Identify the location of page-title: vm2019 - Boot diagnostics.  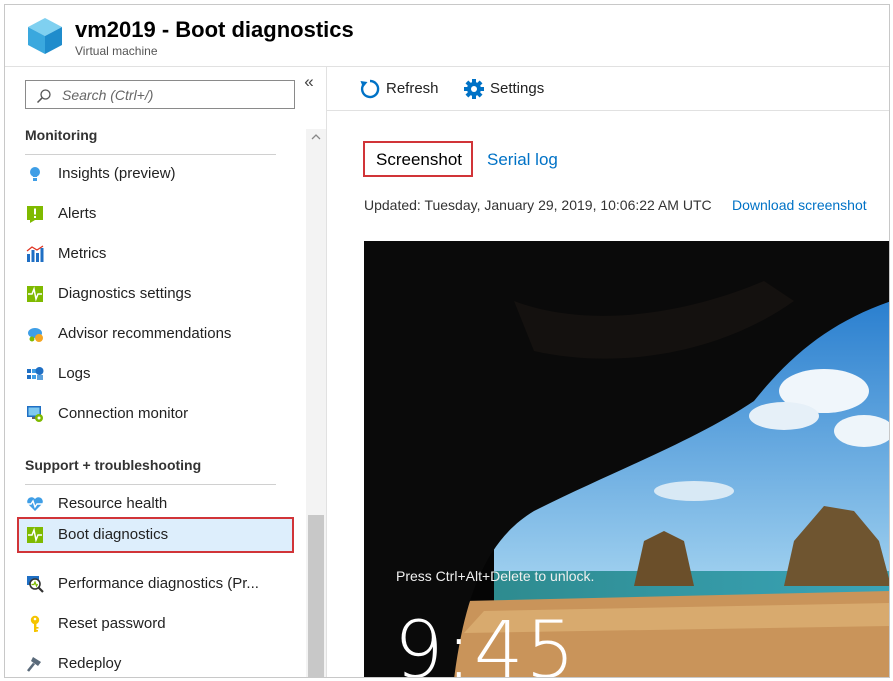
(214, 29).